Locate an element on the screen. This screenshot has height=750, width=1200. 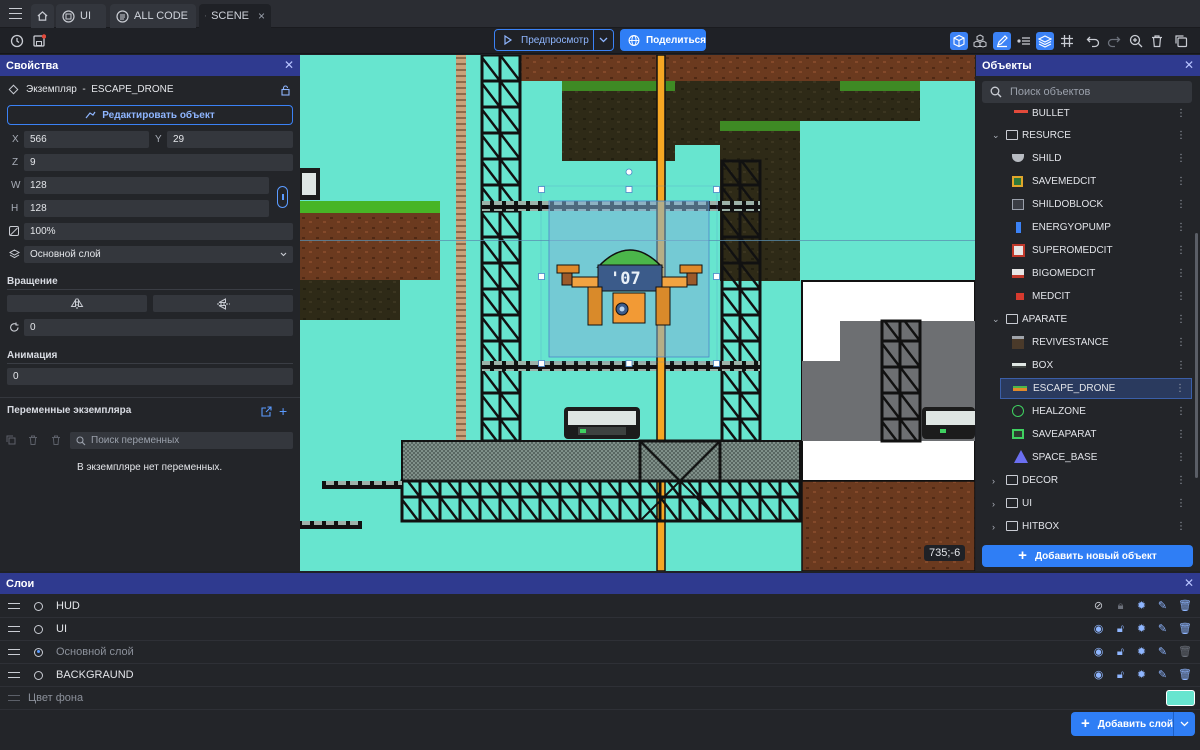
cube-icon is located at coordinates (959, 41).